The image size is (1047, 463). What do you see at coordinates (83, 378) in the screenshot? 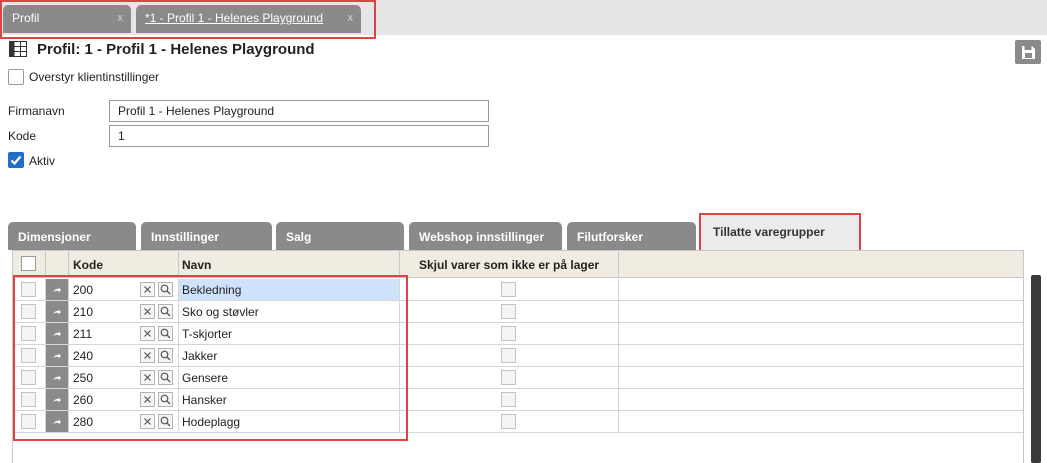
I see `kode-value: 250` at bounding box center [83, 378].